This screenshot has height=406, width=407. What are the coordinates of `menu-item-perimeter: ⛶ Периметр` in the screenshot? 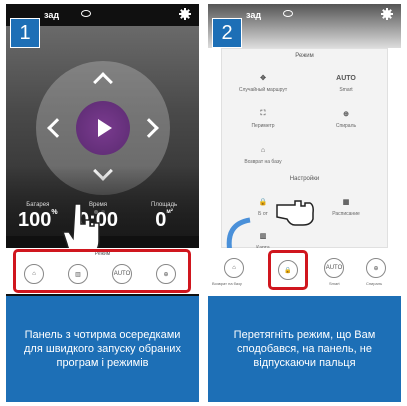 It's located at (263, 114).